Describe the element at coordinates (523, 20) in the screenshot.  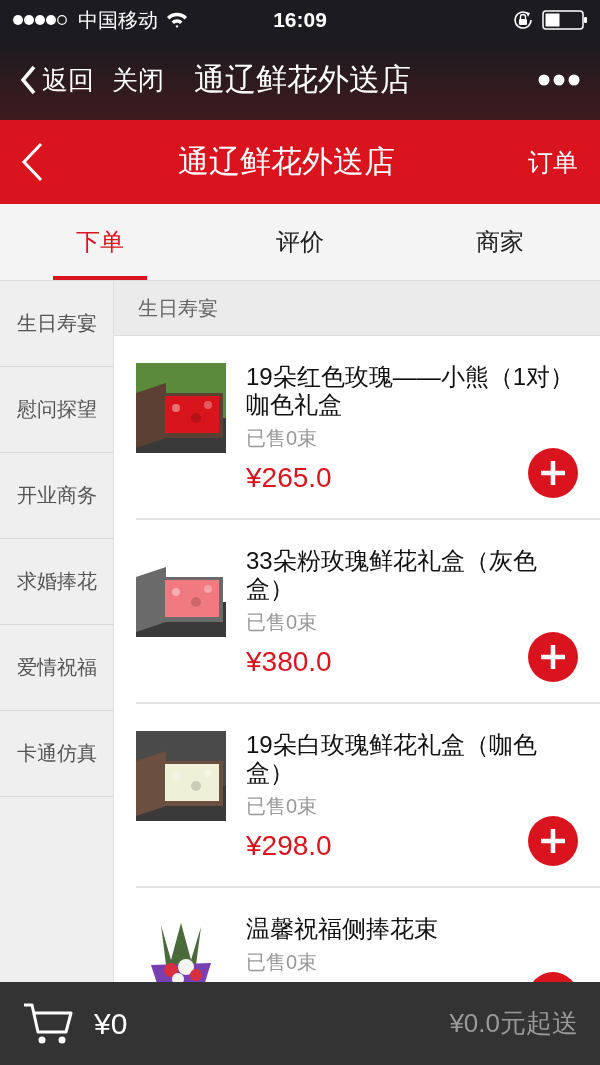
I see `rotation-lock-icon` at that location.